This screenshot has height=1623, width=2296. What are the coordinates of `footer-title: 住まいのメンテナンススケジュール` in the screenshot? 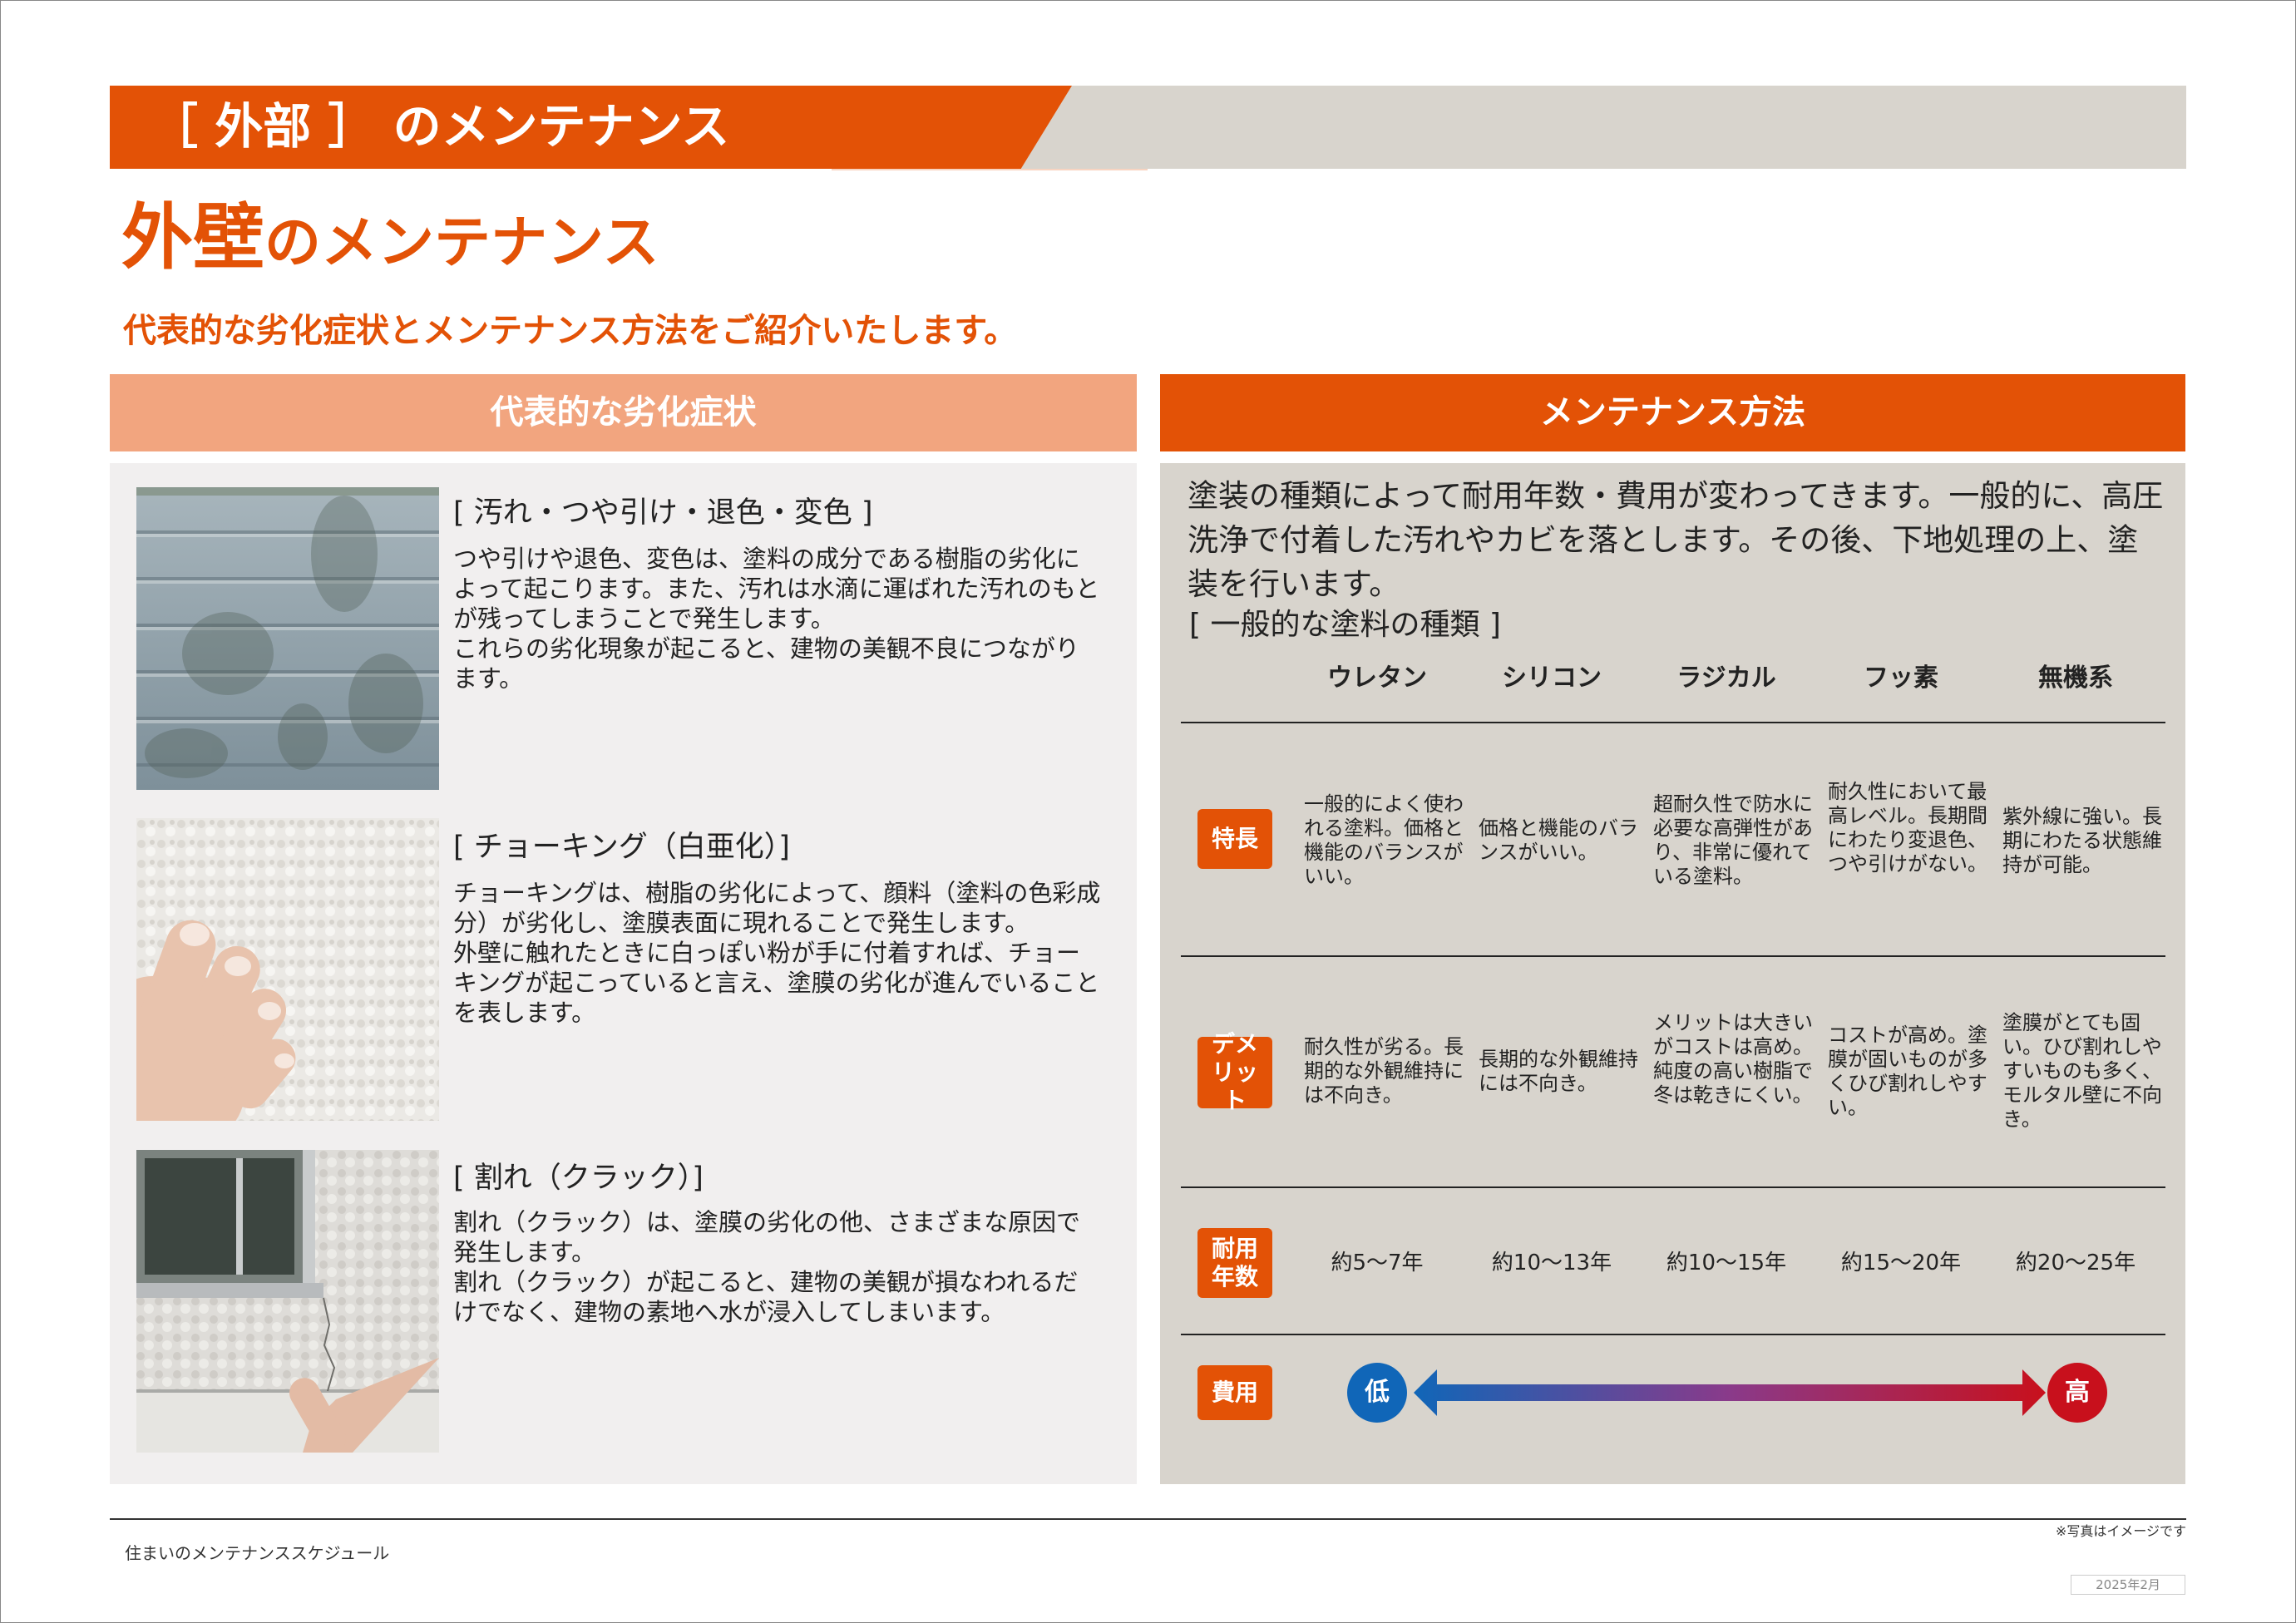 It's located at (257, 1553).